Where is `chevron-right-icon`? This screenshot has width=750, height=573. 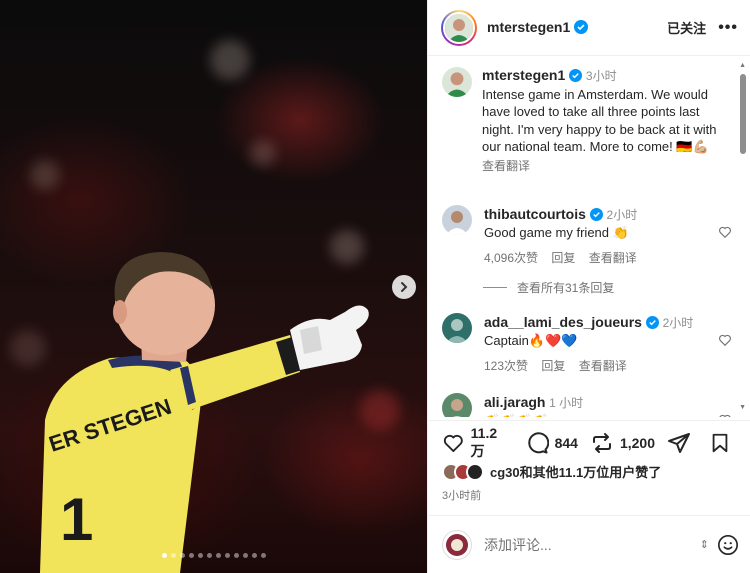
chevron-right-icon is located at coordinates (404, 287).